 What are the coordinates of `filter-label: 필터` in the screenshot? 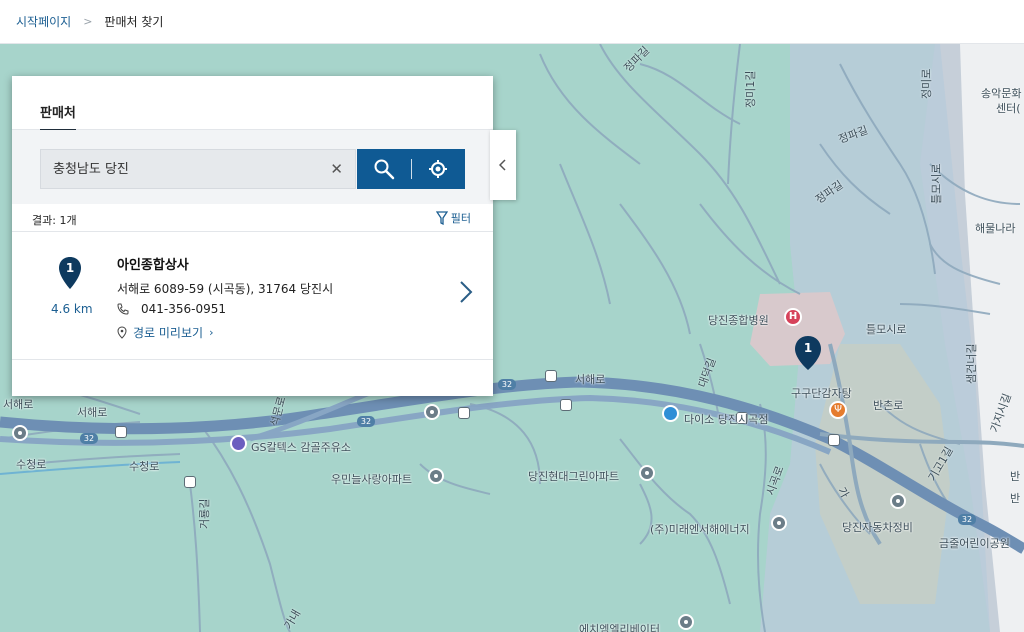 It's located at (460, 218).